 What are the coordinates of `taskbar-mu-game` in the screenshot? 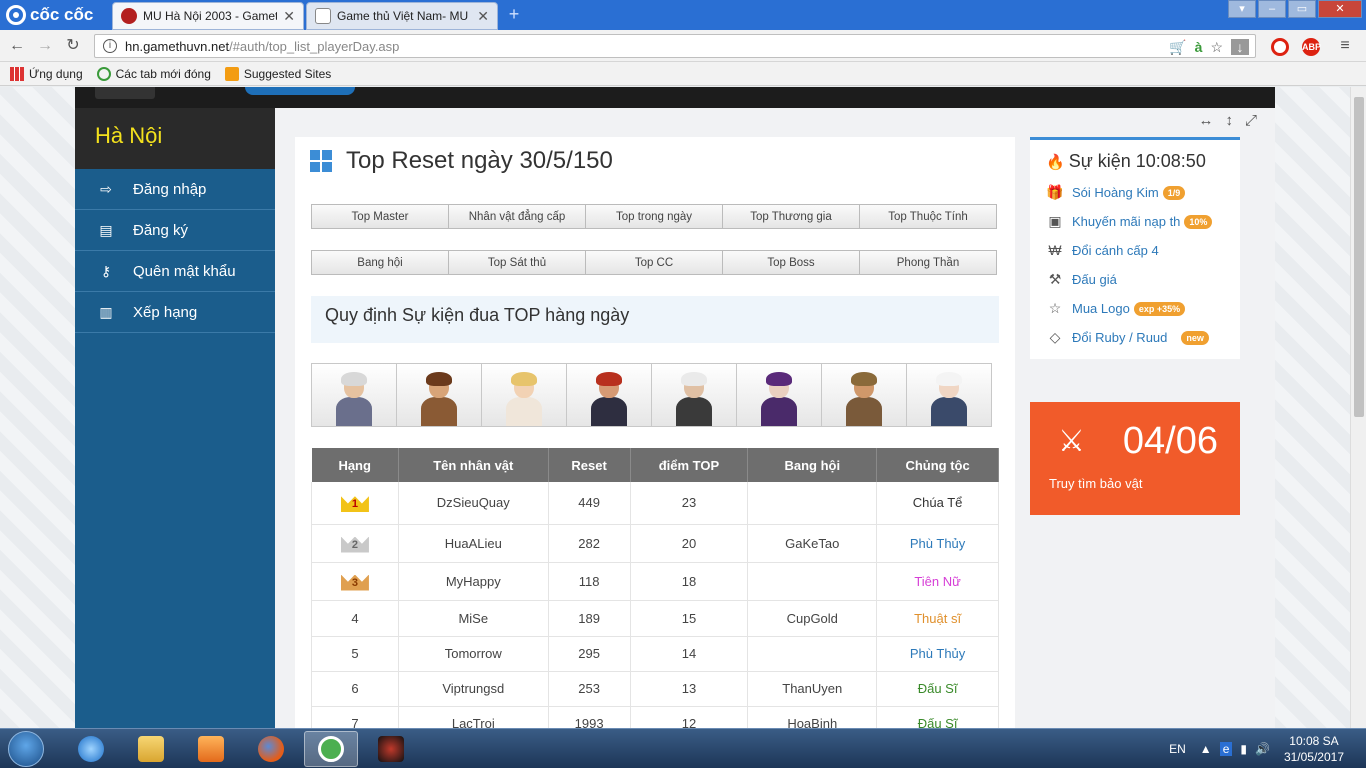 It's located at (391, 749).